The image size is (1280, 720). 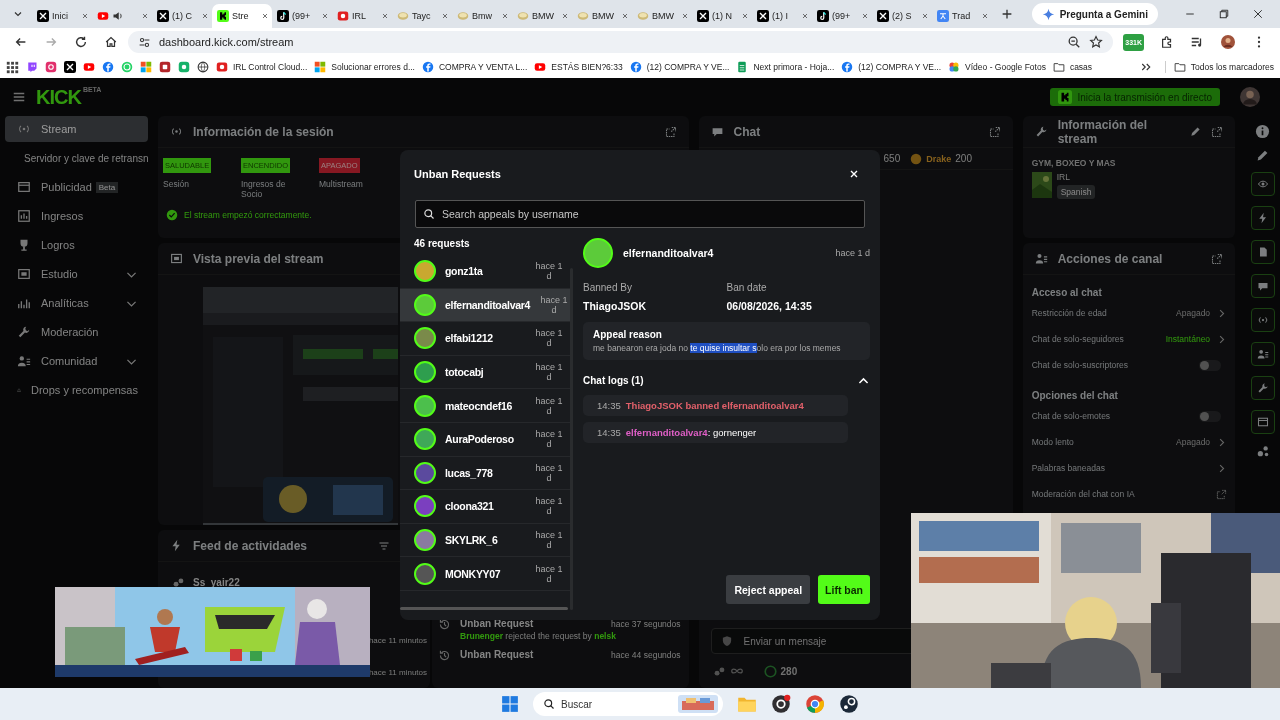 I want to click on lift-ban-button: Lift ban, so click(x=844, y=589).